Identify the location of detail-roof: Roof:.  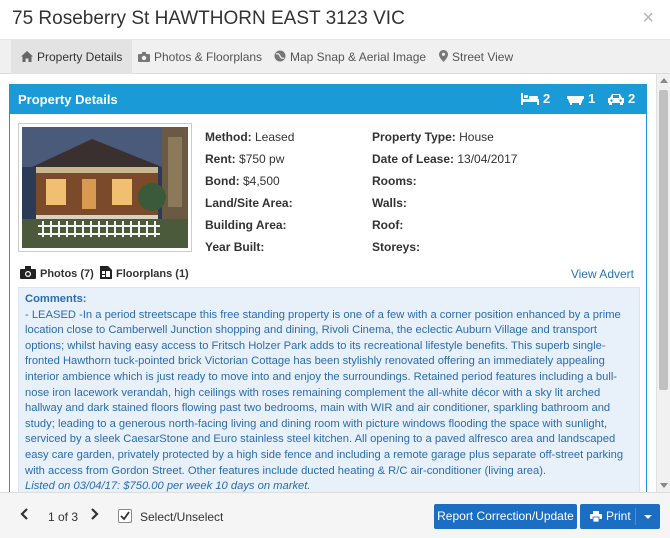
(388, 225).